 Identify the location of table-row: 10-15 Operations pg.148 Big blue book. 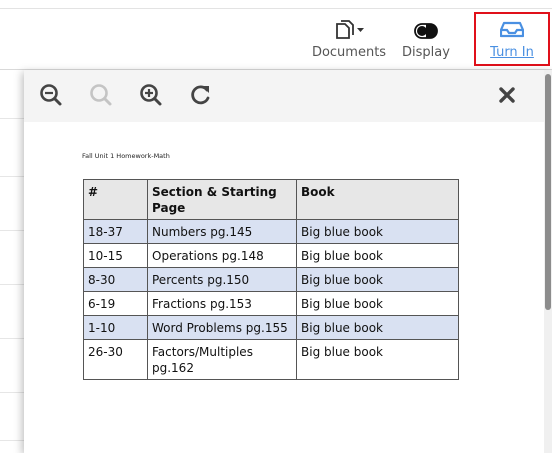
(271, 255).